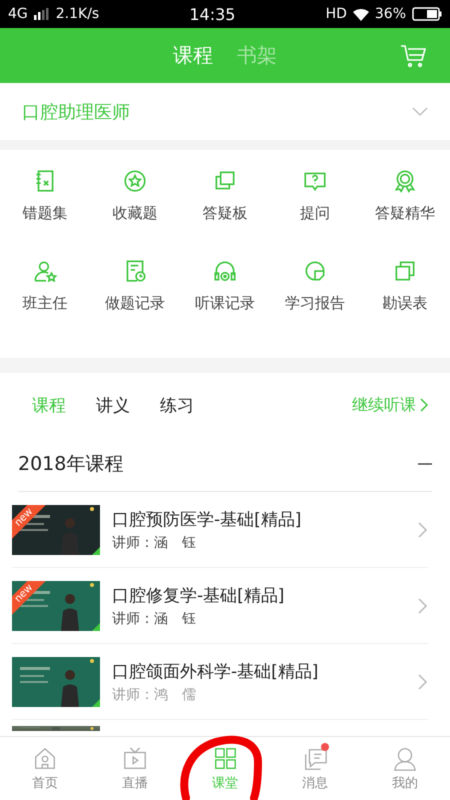 This screenshot has width=450, height=800. I want to click on wifi-icon, so click(360, 14).